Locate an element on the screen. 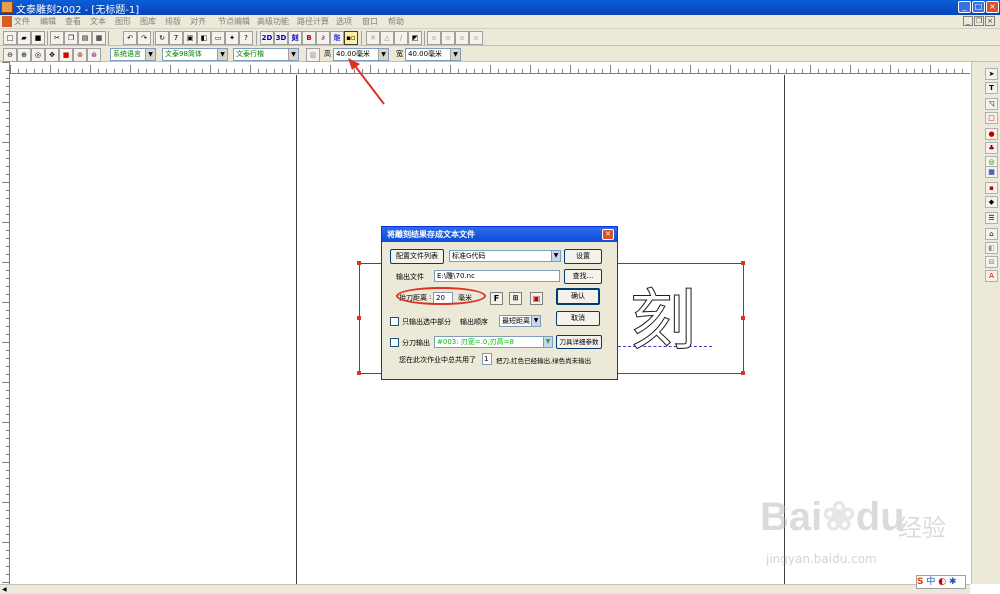 The height and width of the screenshot is (594, 1000). stamp-tool-icon: ⌂ is located at coordinates (991, 234).